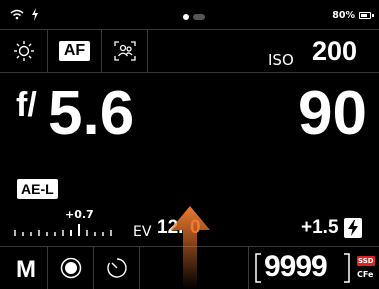 The height and width of the screenshot is (289, 379). I want to click on brightness-button, so click(23, 51).